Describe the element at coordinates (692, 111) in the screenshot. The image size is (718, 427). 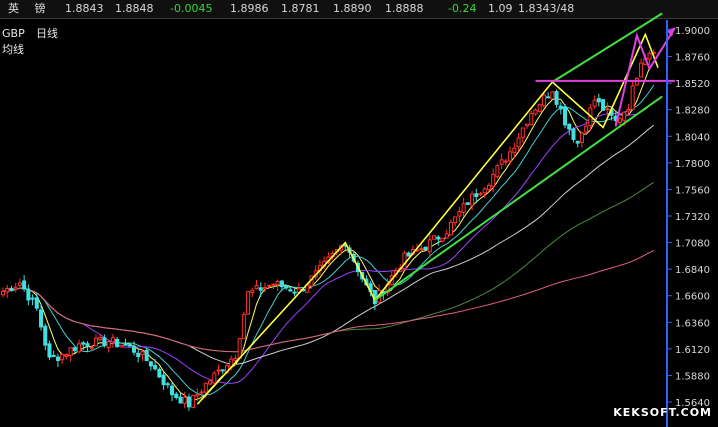
I see `price-tick-label: 1.8280` at that location.